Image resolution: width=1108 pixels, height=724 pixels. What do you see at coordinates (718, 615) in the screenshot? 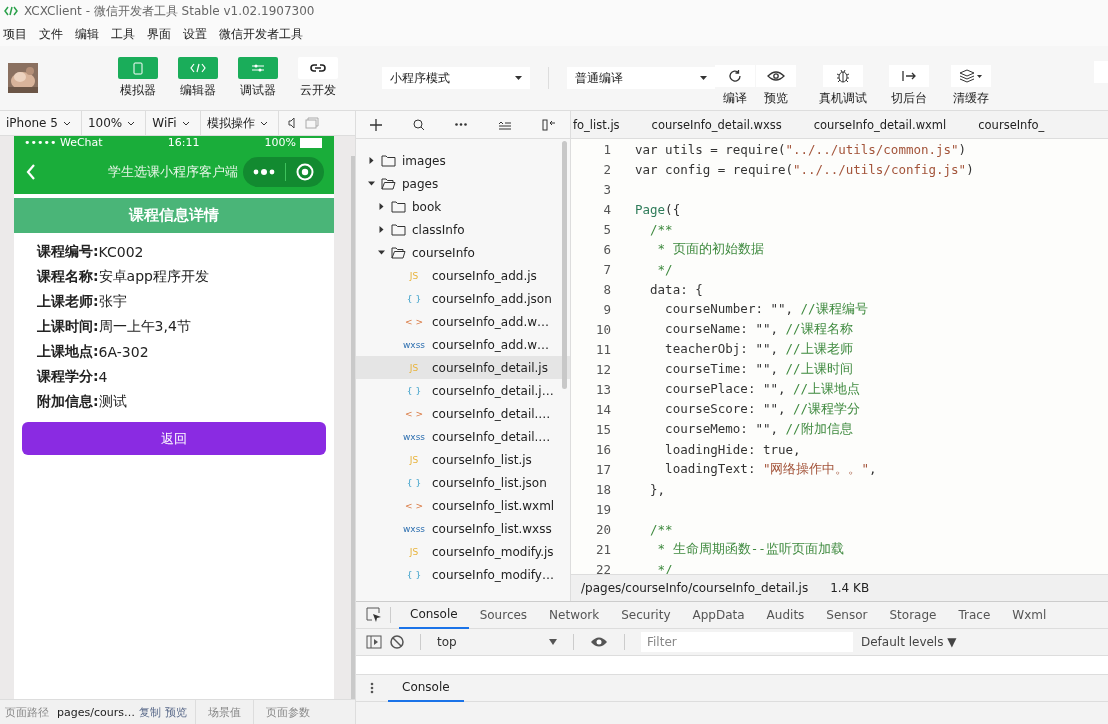
I see `devtools-tab: AppData` at bounding box center [718, 615].